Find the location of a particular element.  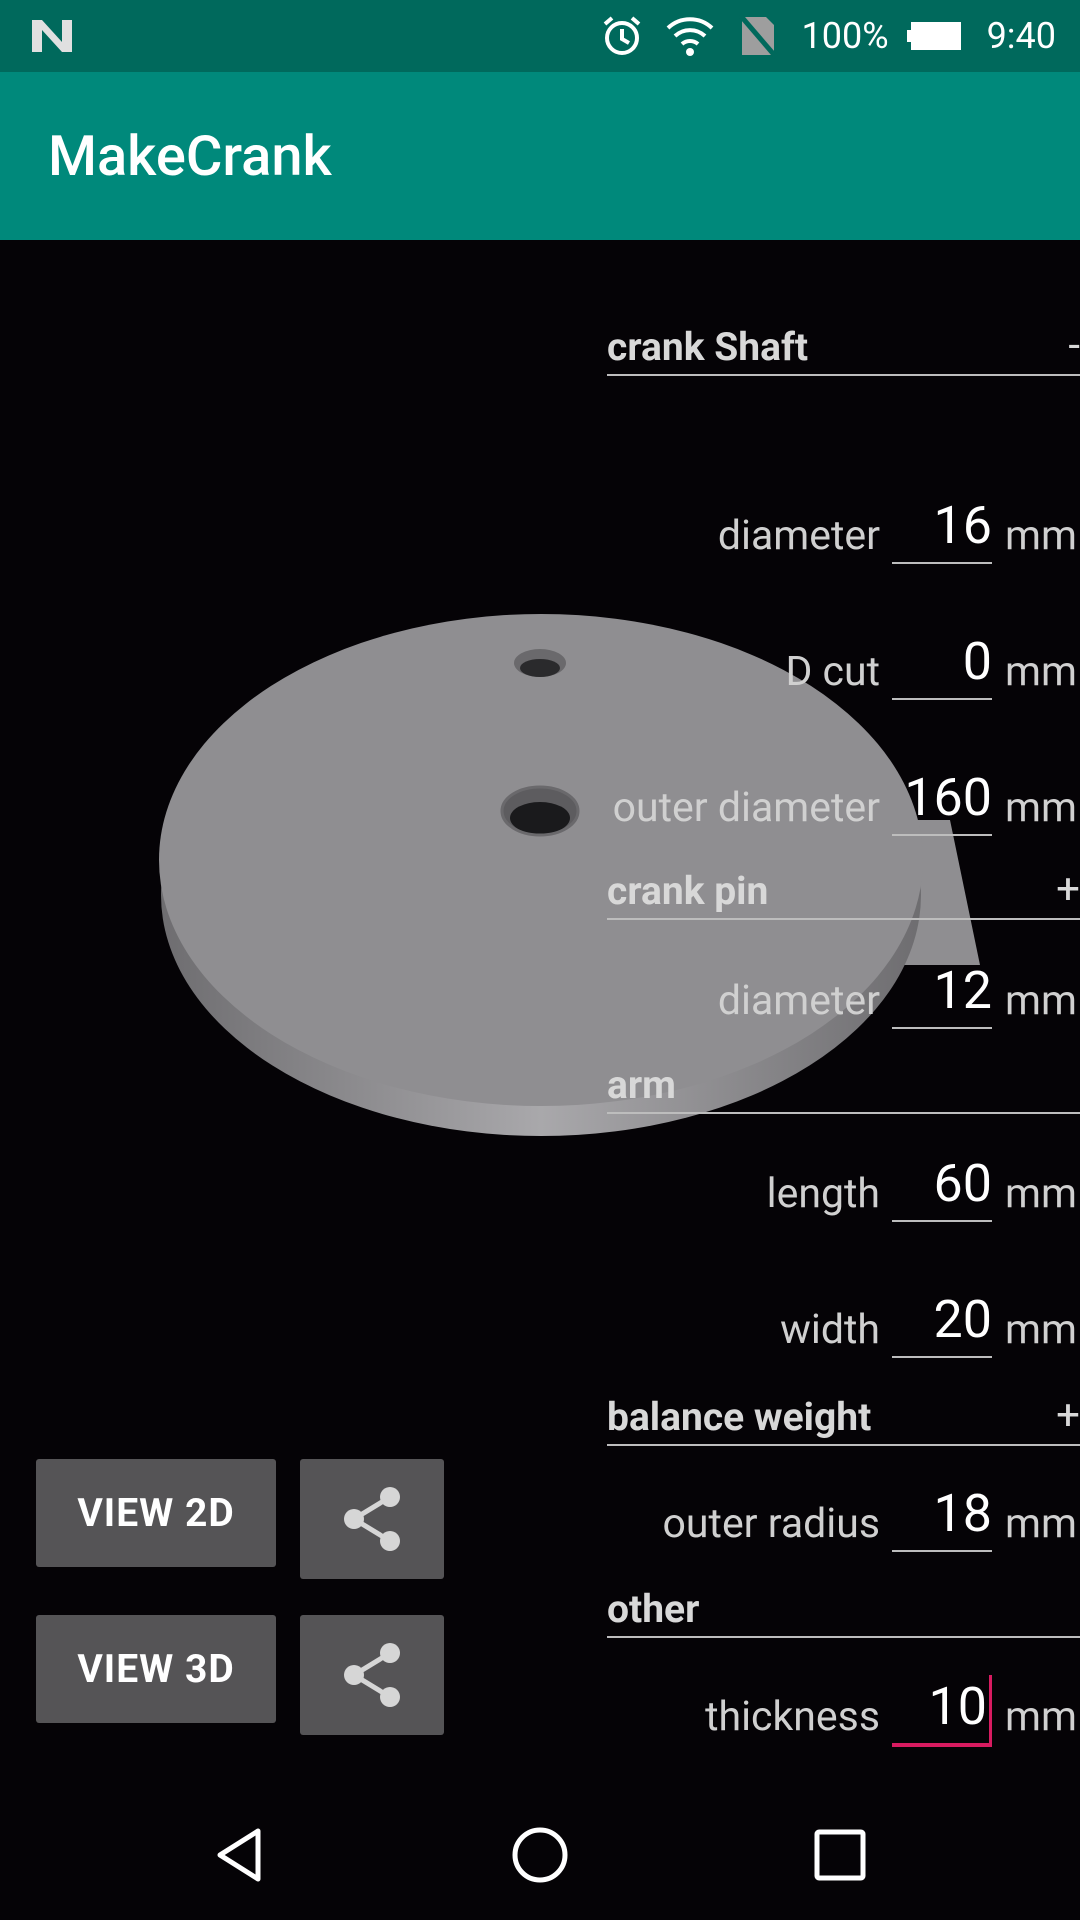

battery-icon is located at coordinates (937, 36).